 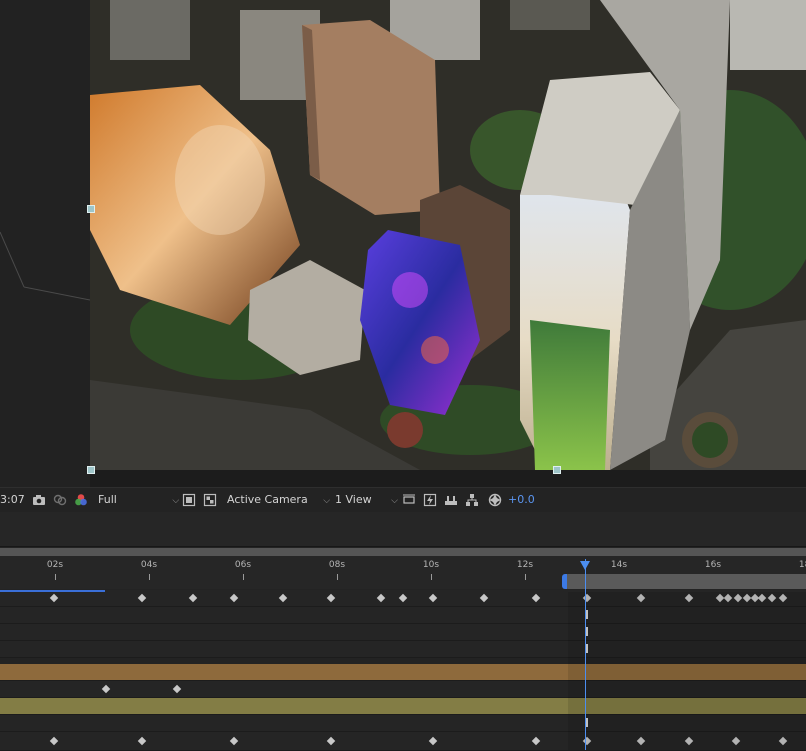 I want to click on layer-handle-left, so click(x=91, y=209).